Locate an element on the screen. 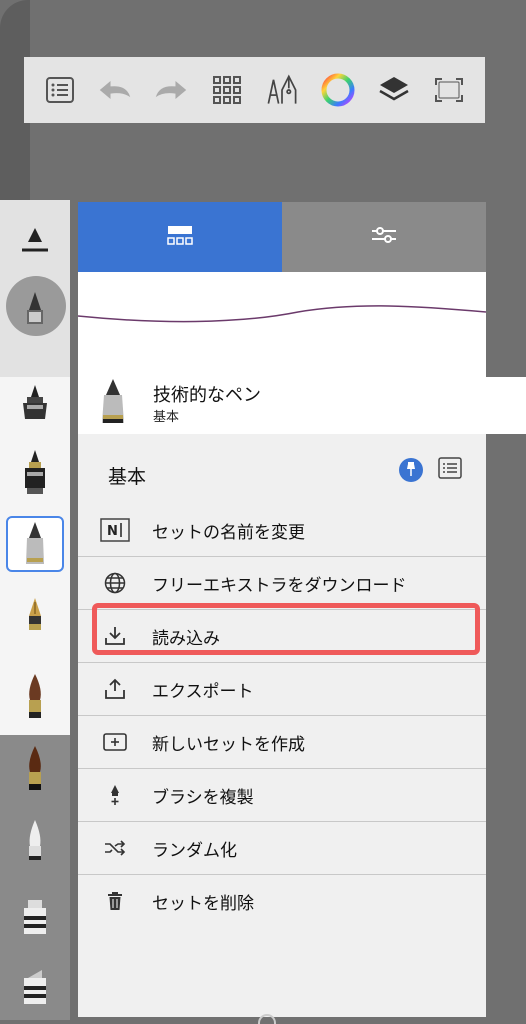  panel-tabs is located at coordinates (282, 237).